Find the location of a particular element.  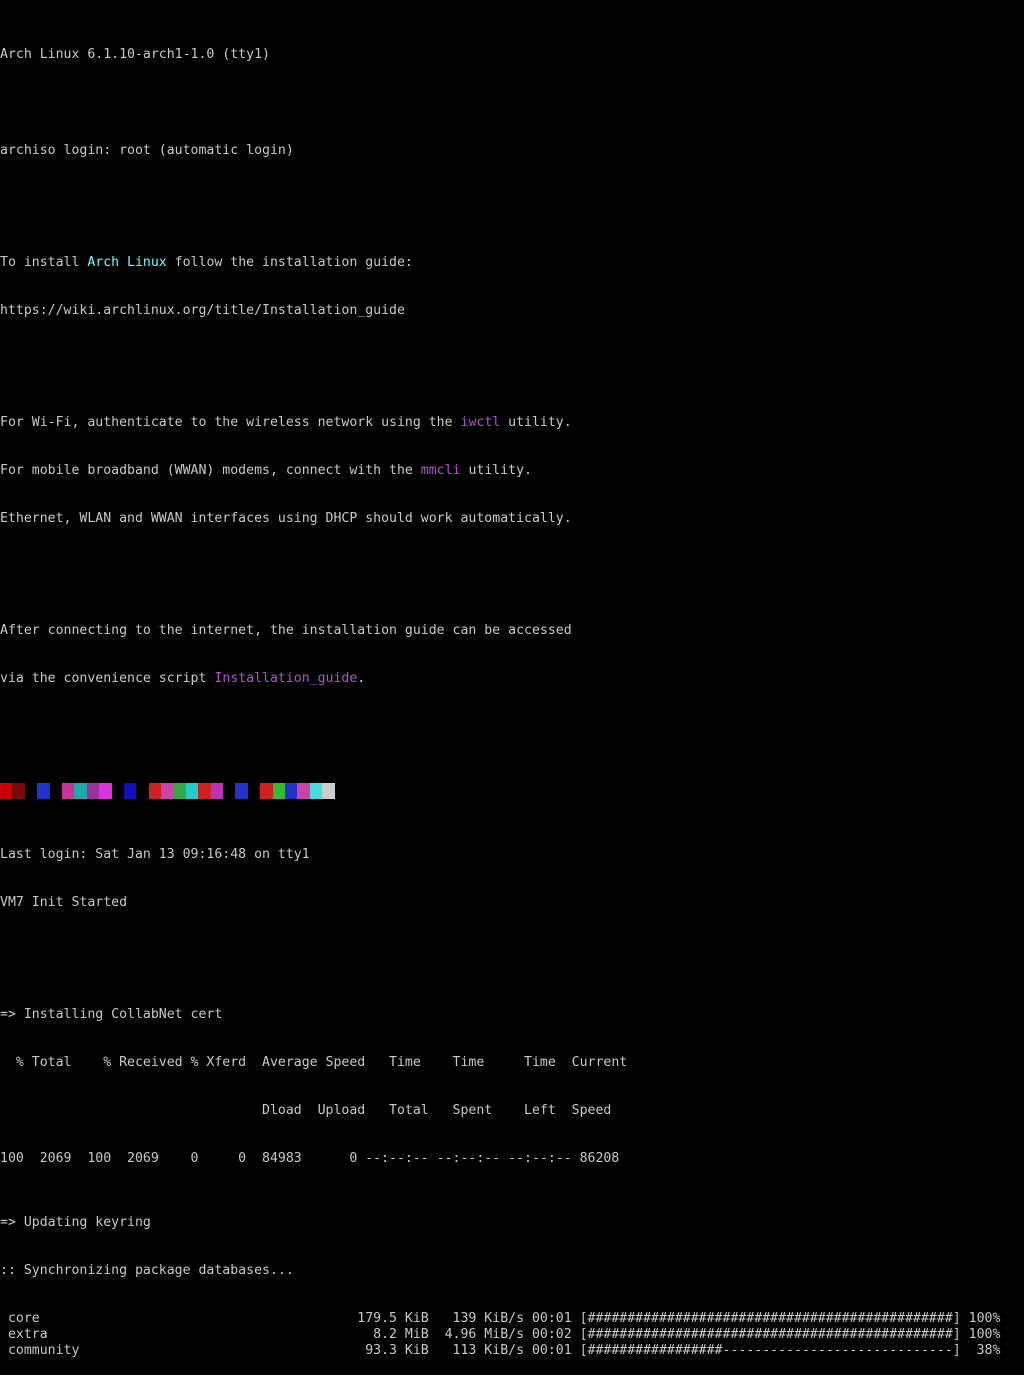

mmcli-tool: mmcli is located at coordinates (440, 470).